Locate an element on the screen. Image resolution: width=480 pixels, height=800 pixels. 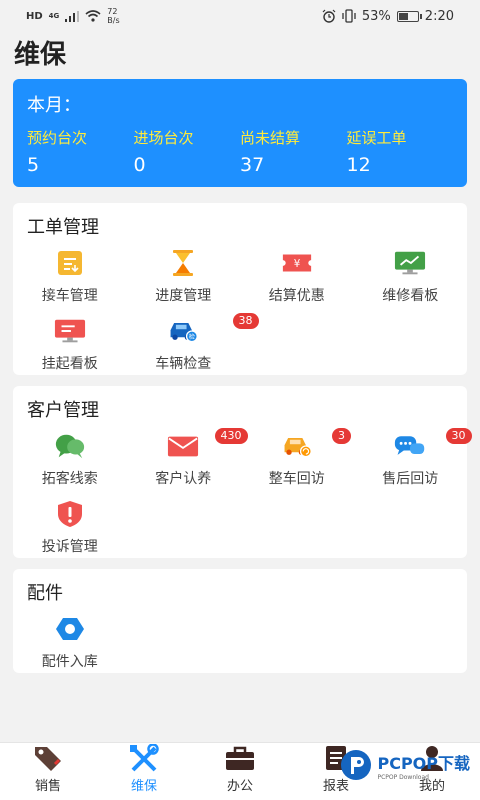
wifi-icon is located at coordinates (93, 16).